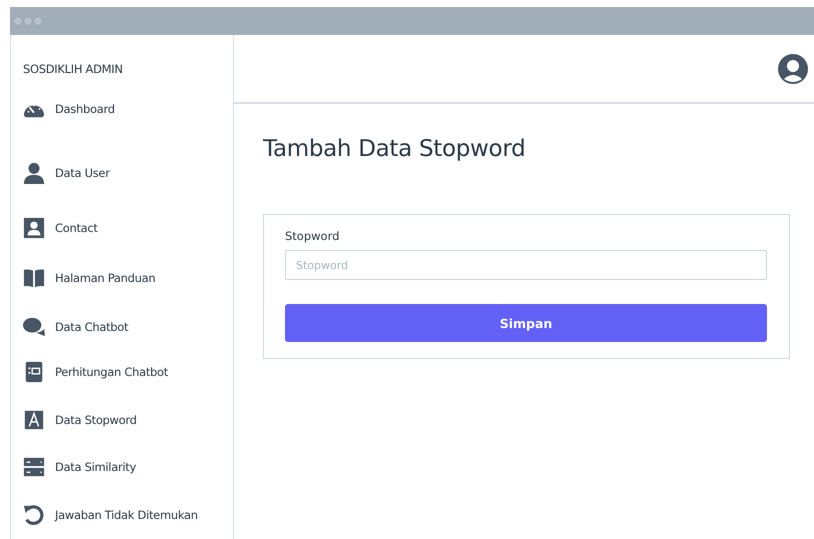 This screenshot has width=814, height=539. Describe the element at coordinates (793, 69) in the screenshot. I see `avatar-icon` at that location.